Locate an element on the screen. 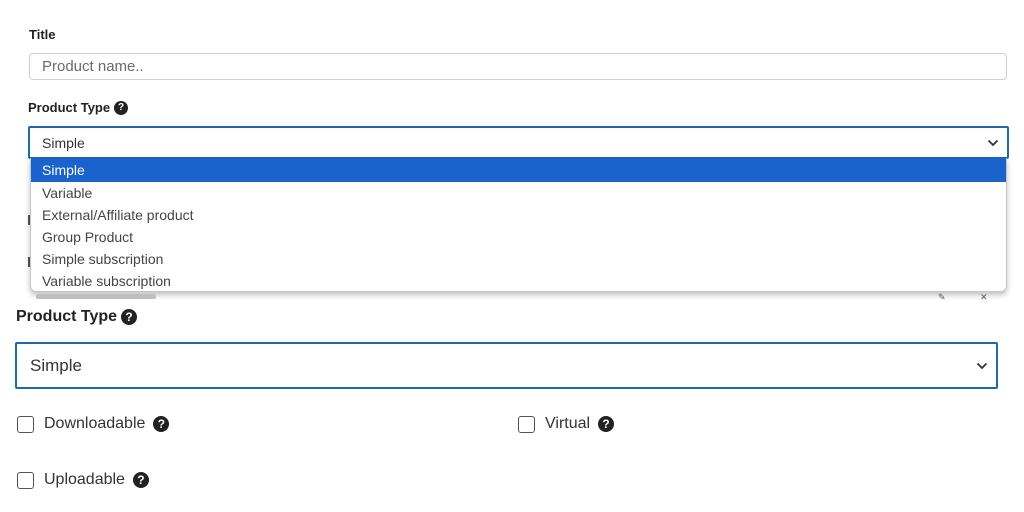 The width and height of the screenshot is (1024, 512). uploadable-checkbox is located at coordinates (25, 480).